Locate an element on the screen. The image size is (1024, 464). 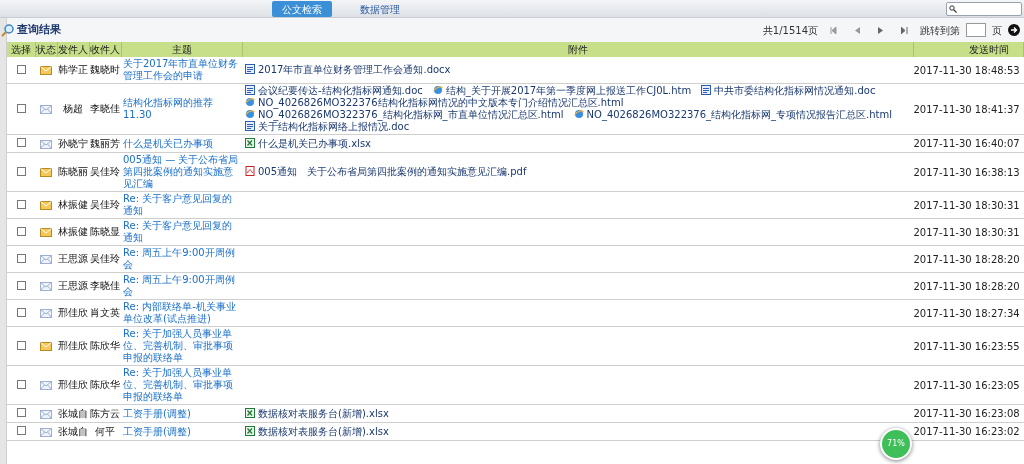
last-page-icon is located at coordinates (904, 30).